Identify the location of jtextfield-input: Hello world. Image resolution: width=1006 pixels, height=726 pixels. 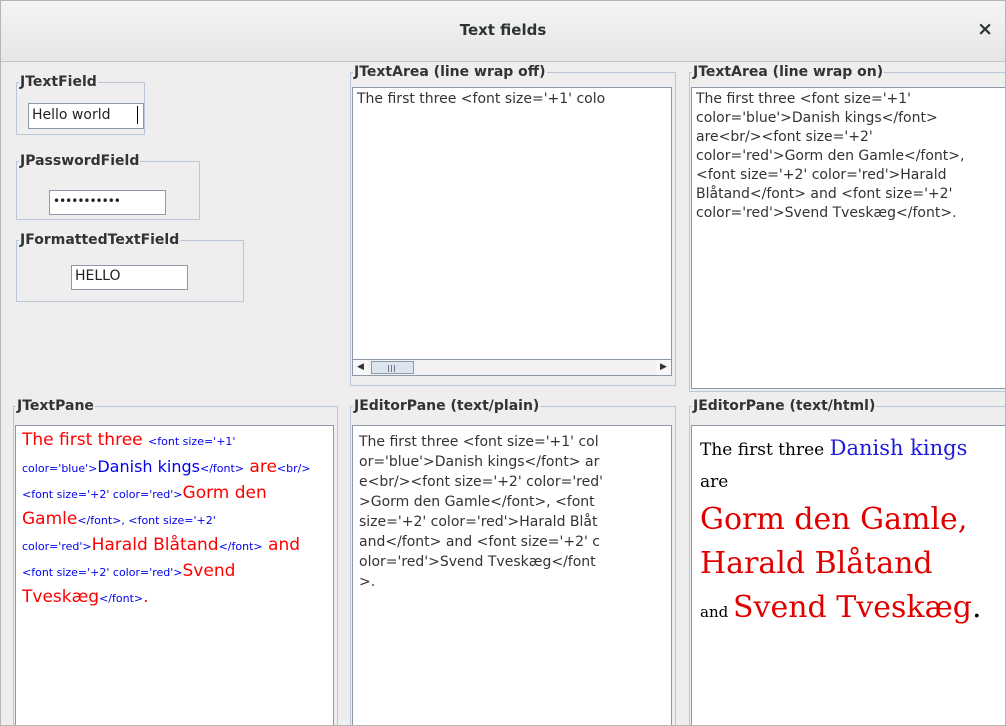
(86, 116).